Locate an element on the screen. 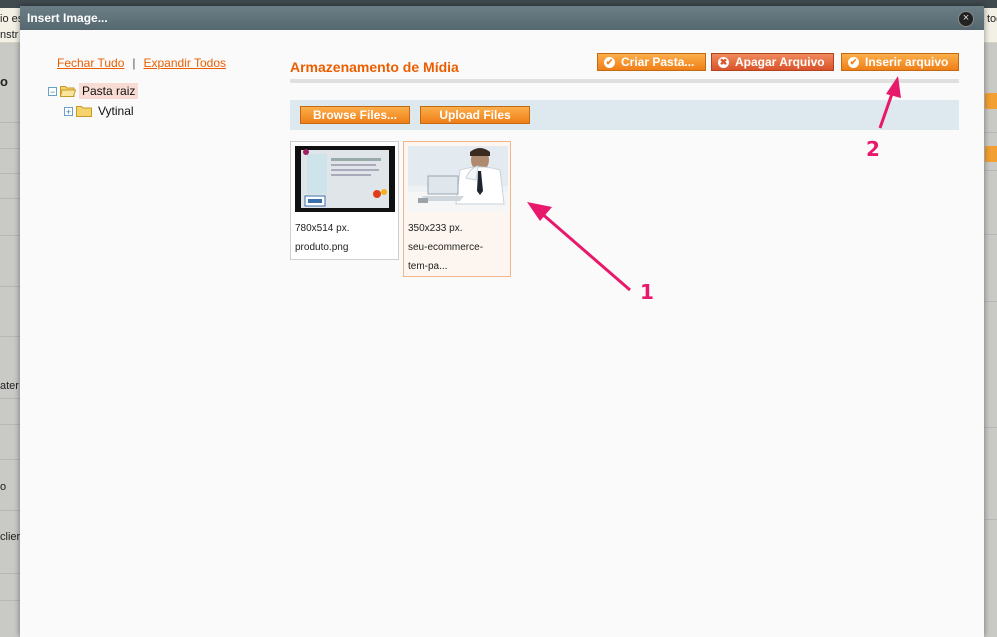 This screenshot has height=637, width=997. annotation-label-2: 2 is located at coordinates (873, 149).